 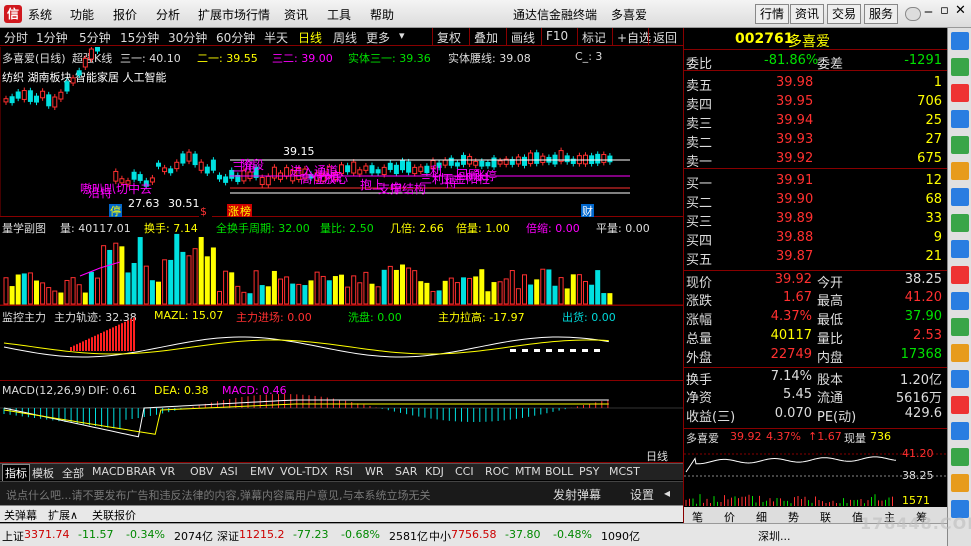 What do you see at coordinates (528, 471) in the screenshot?
I see `indicator-tab-16: MTM` at bounding box center [528, 471].